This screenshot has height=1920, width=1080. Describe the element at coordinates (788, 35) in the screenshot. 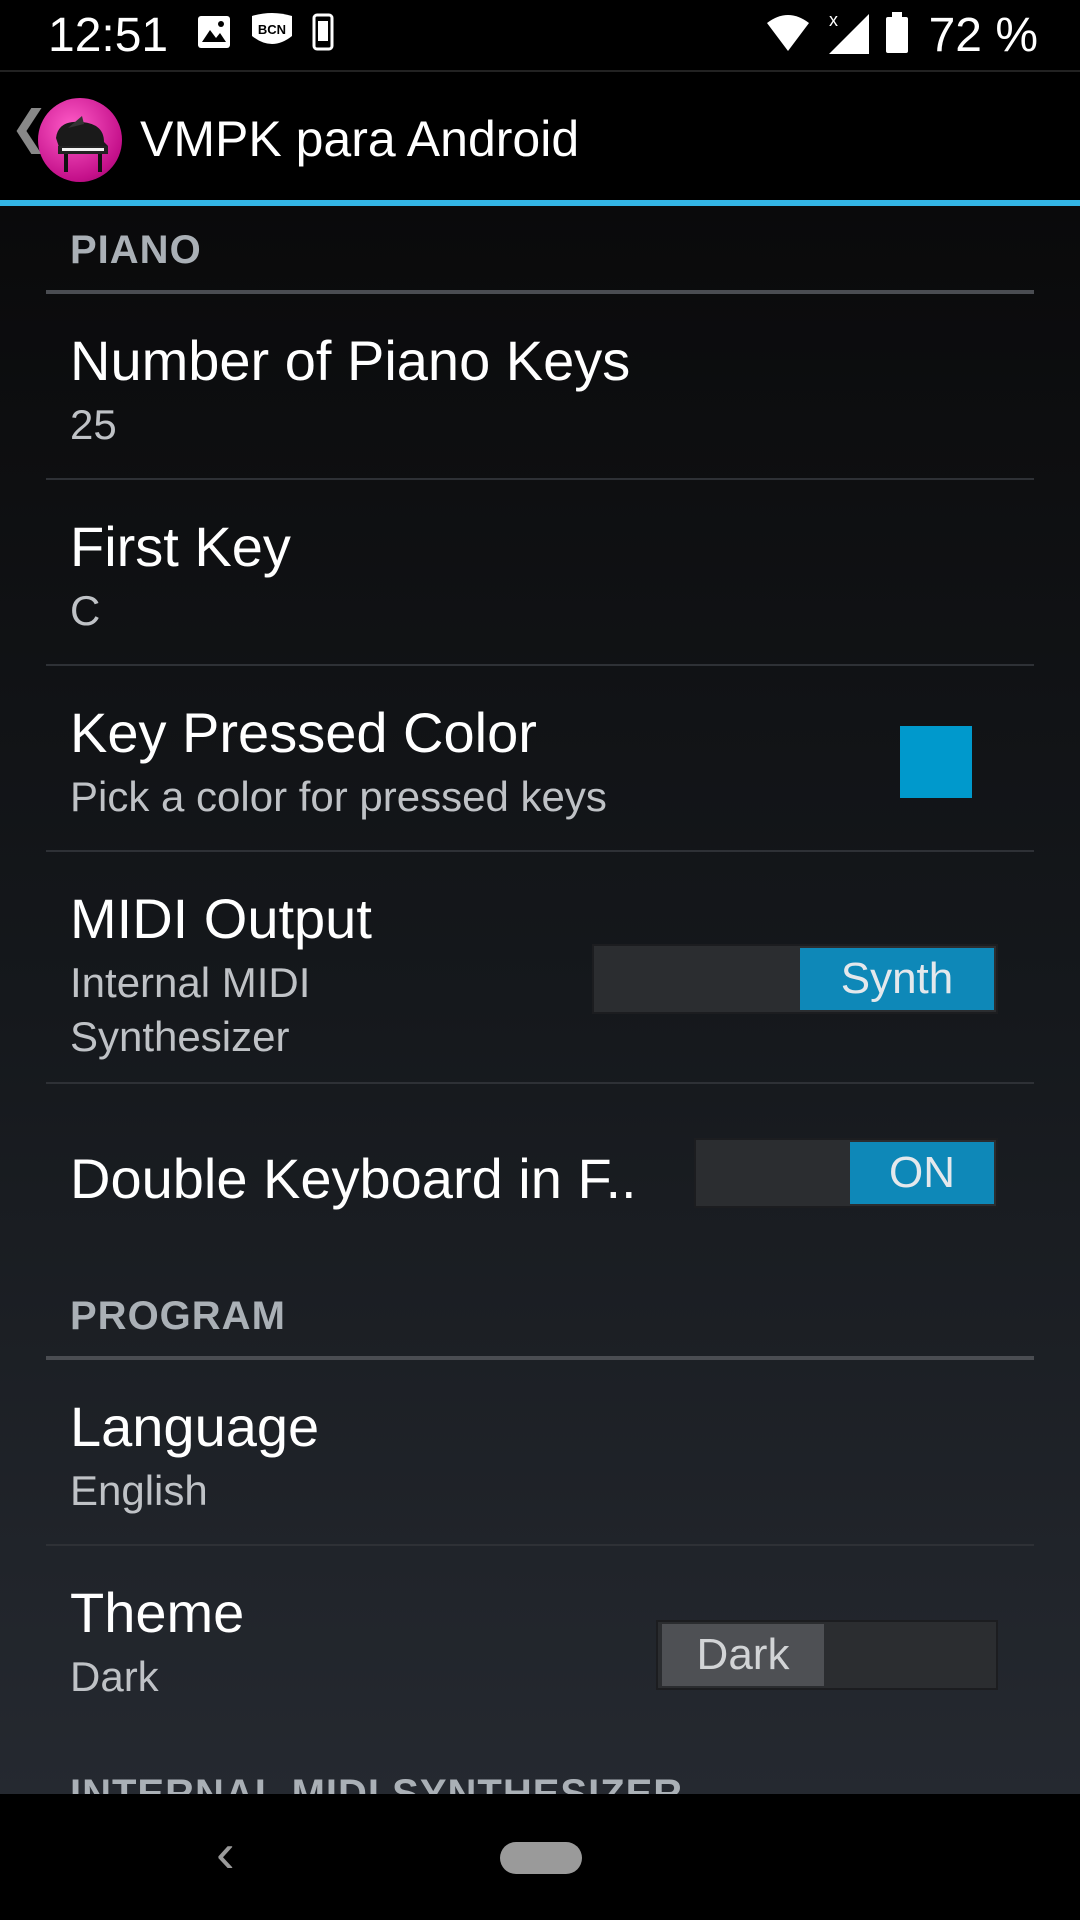

I see `wifi-icon` at that location.